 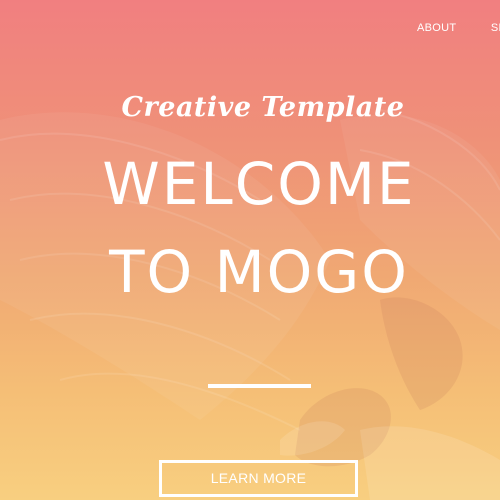 I want to click on hero-tagline: Creative Template, so click(x=263, y=107).